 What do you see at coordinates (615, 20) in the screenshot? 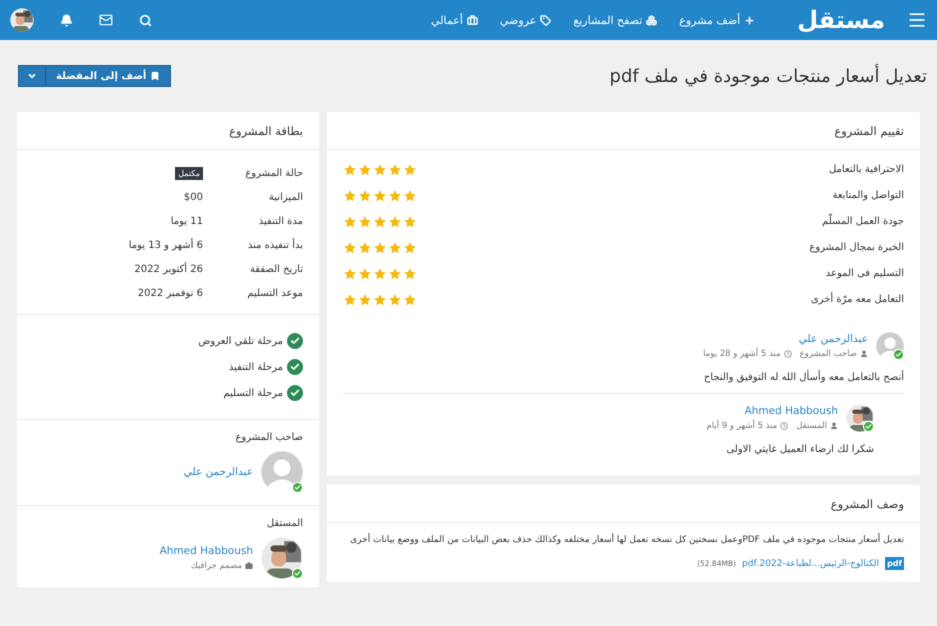
I see `nav-link: تصفح المشاريع` at bounding box center [615, 20].